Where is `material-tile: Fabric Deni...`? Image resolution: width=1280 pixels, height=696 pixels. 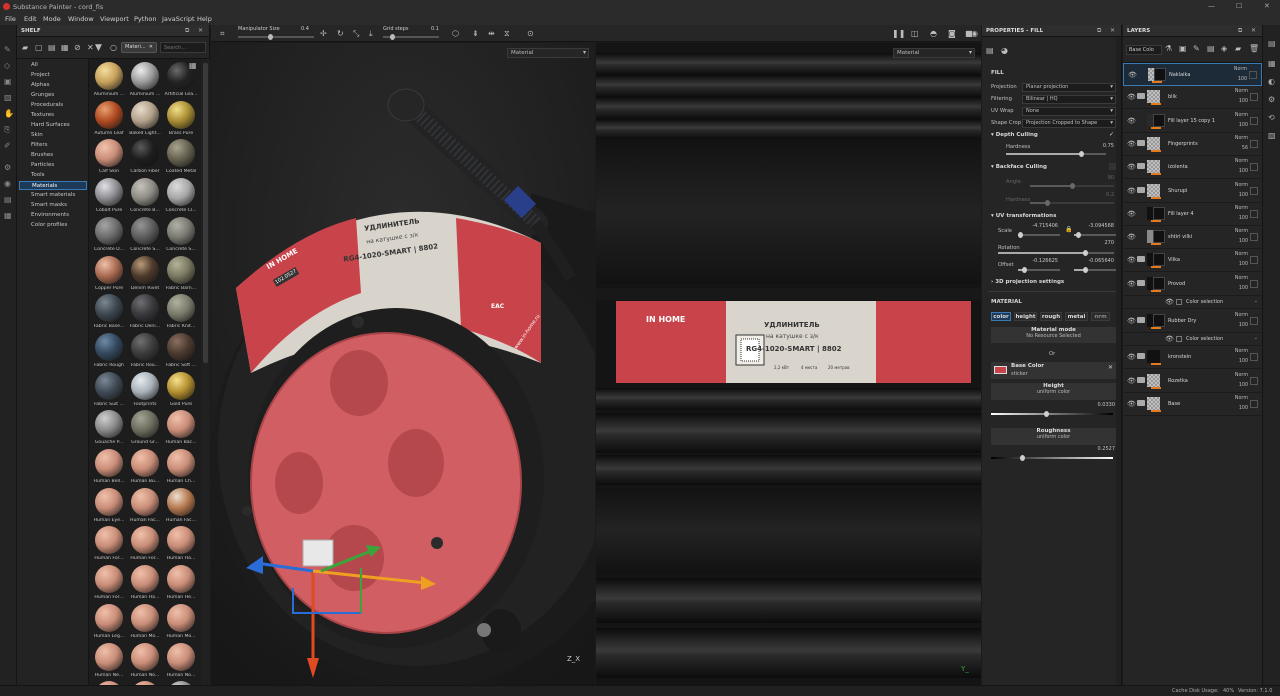 material-tile: Fabric Deni... is located at coordinates (145, 312).